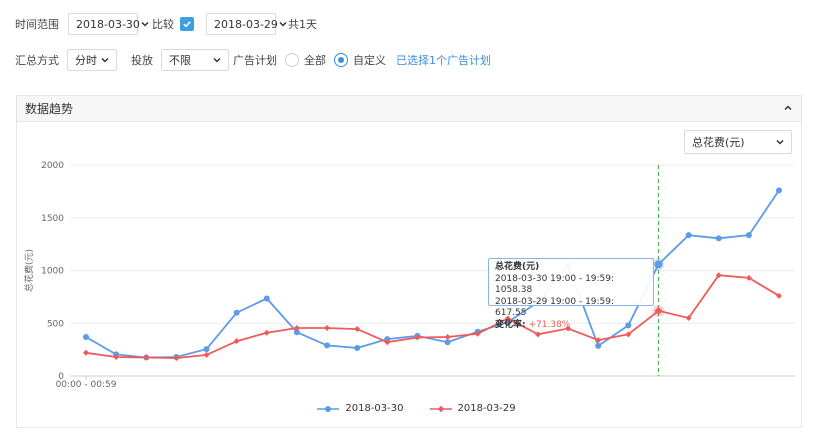 The width and height of the screenshot is (833, 438). What do you see at coordinates (374, 408) in the screenshot?
I see `legend-label-series-1: 2018-03-30` at bounding box center [374, 408].